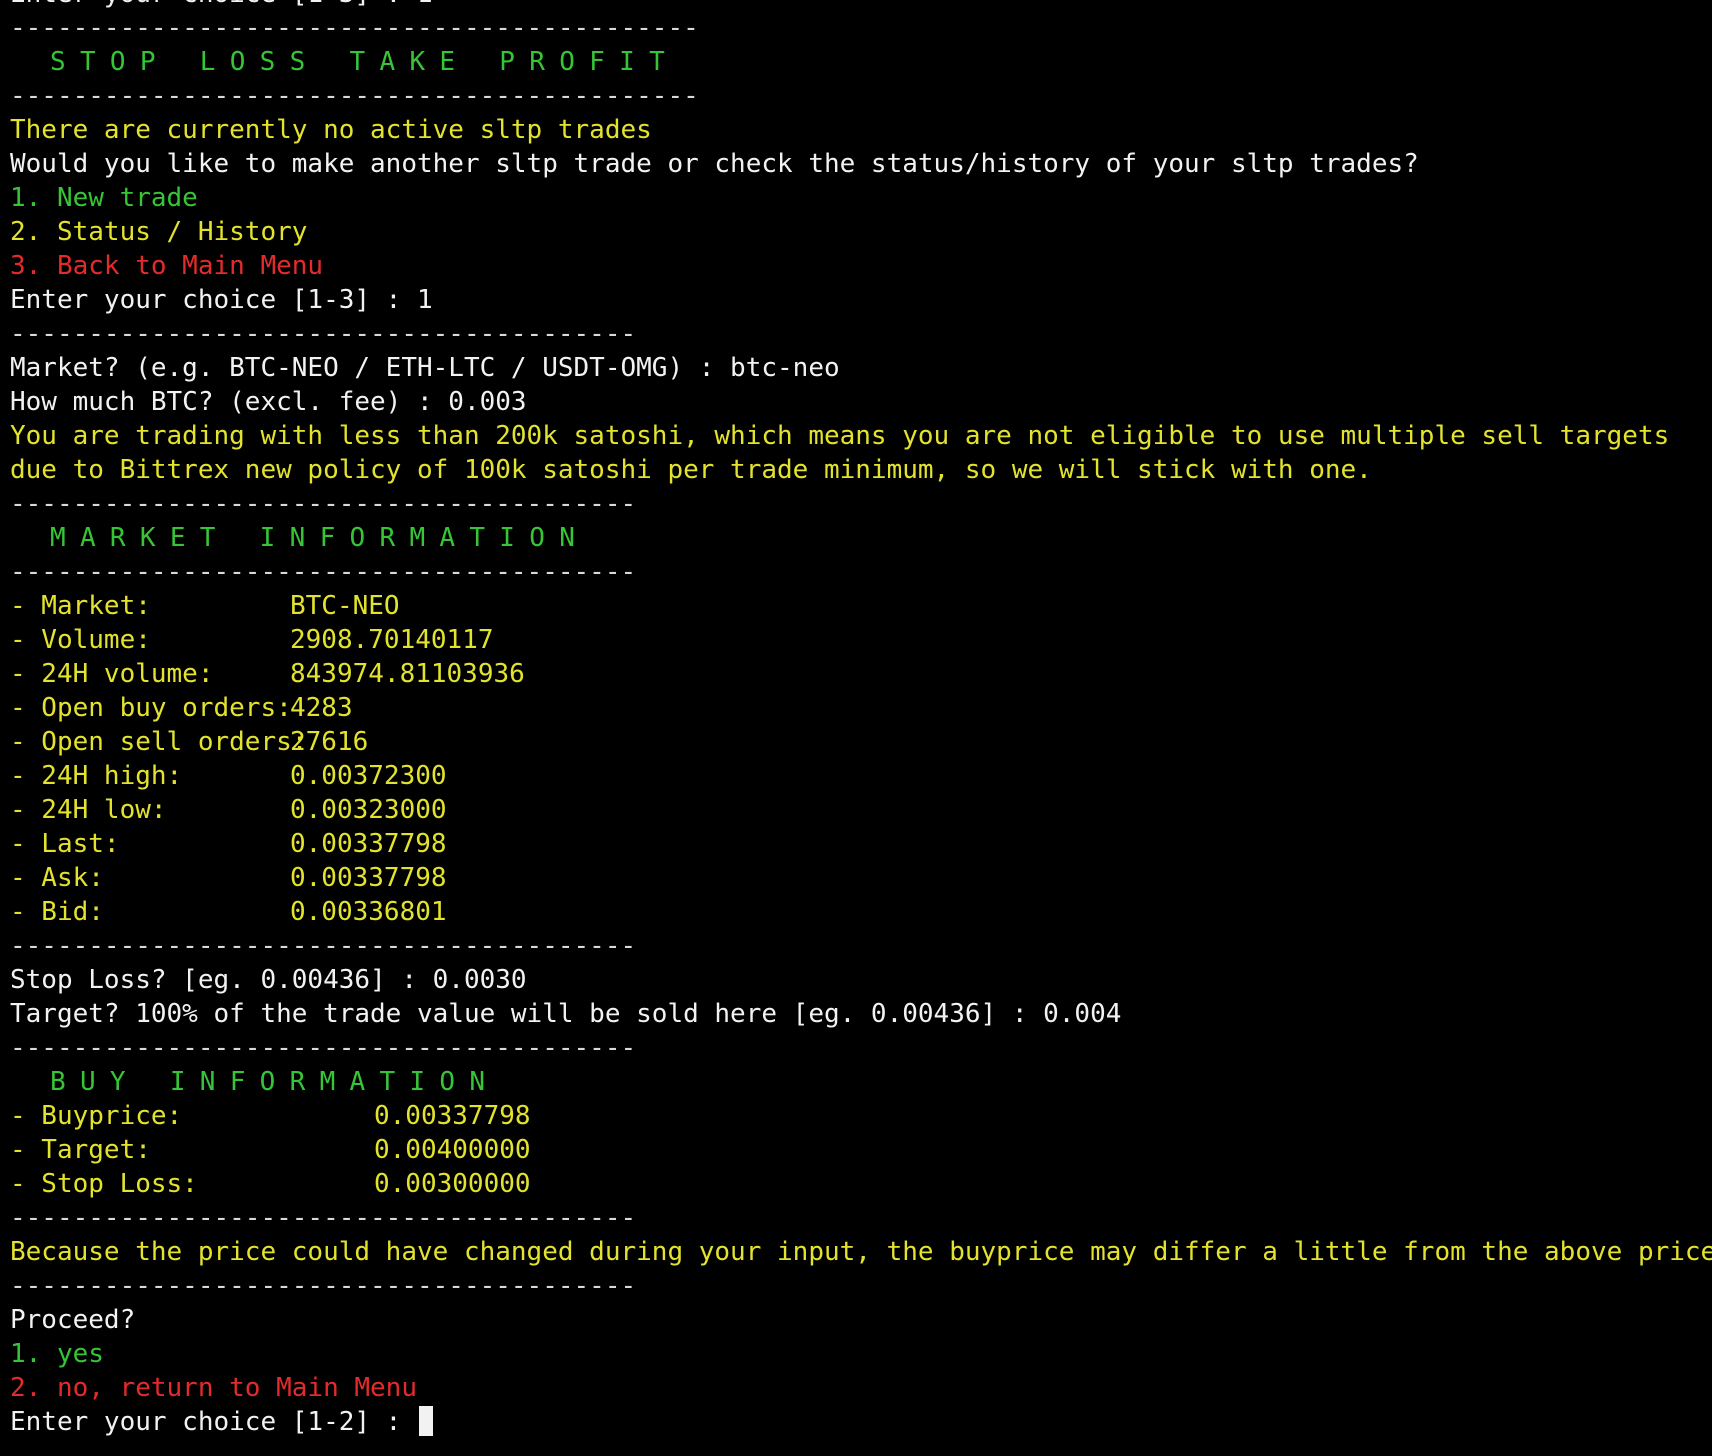 This screenshot has width=1712, height=1456. I want to click on buy-info-key: - Target:, so click(80, 1150).